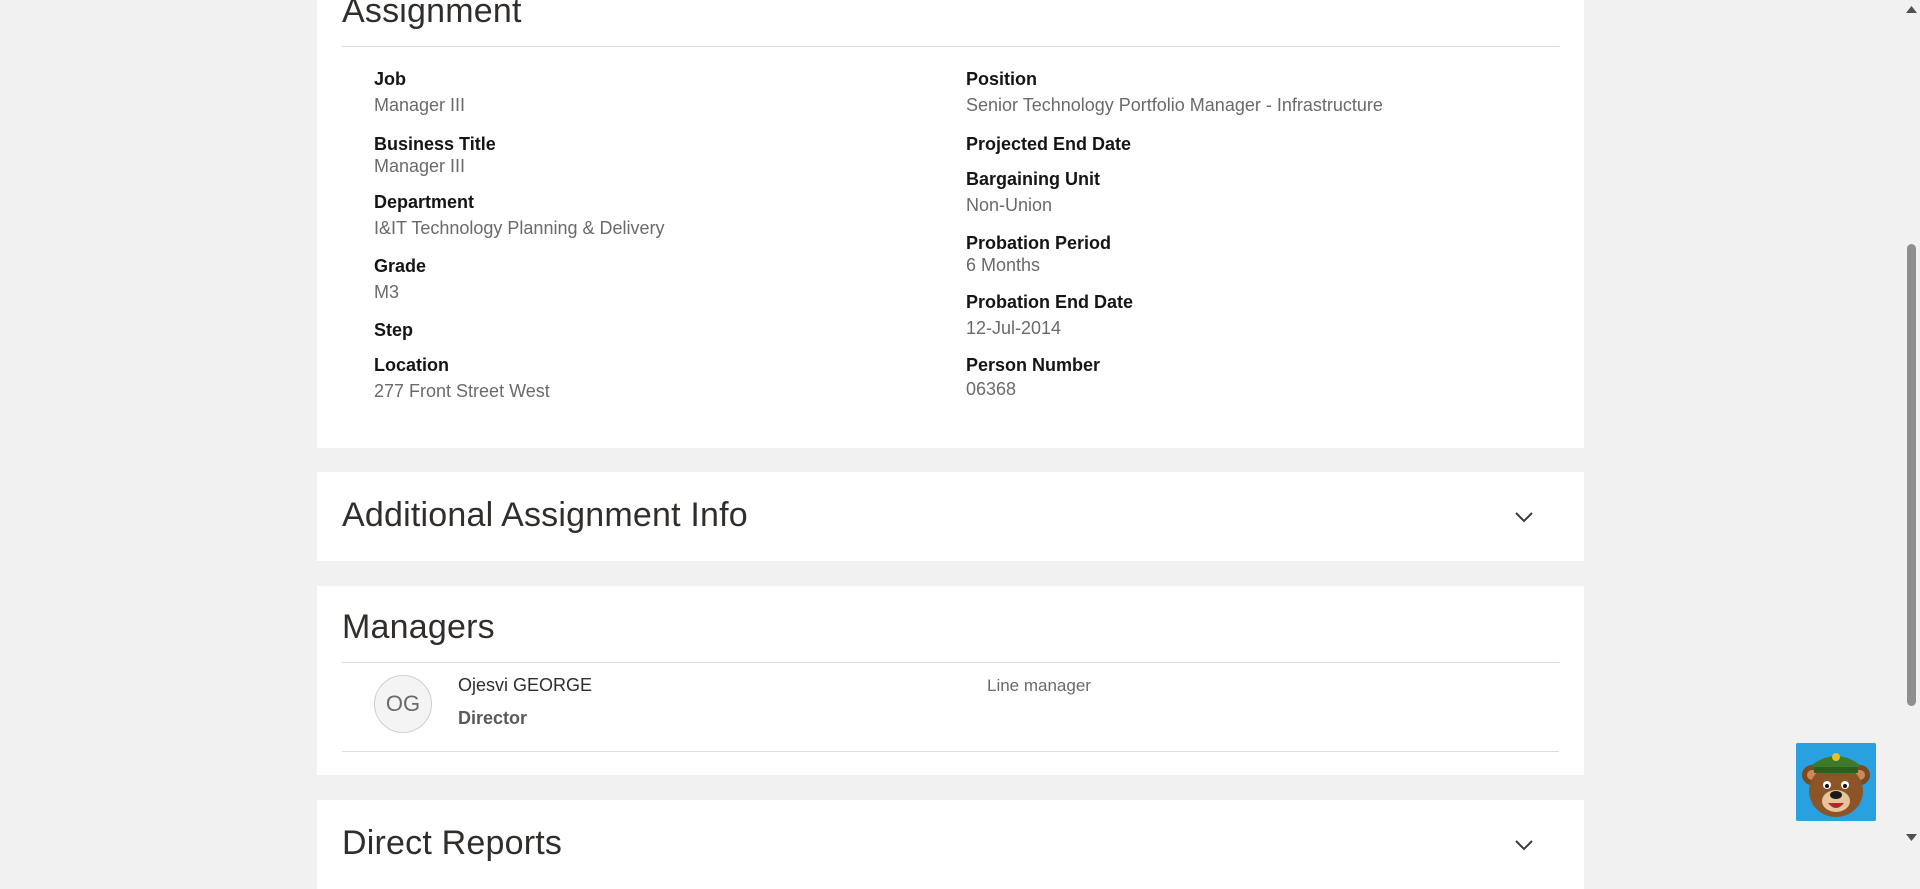  Describe the element at coordinates (519, 228) in the screenshot. I see `field-value: I&IT Technology Planning & Delivery` at that location.